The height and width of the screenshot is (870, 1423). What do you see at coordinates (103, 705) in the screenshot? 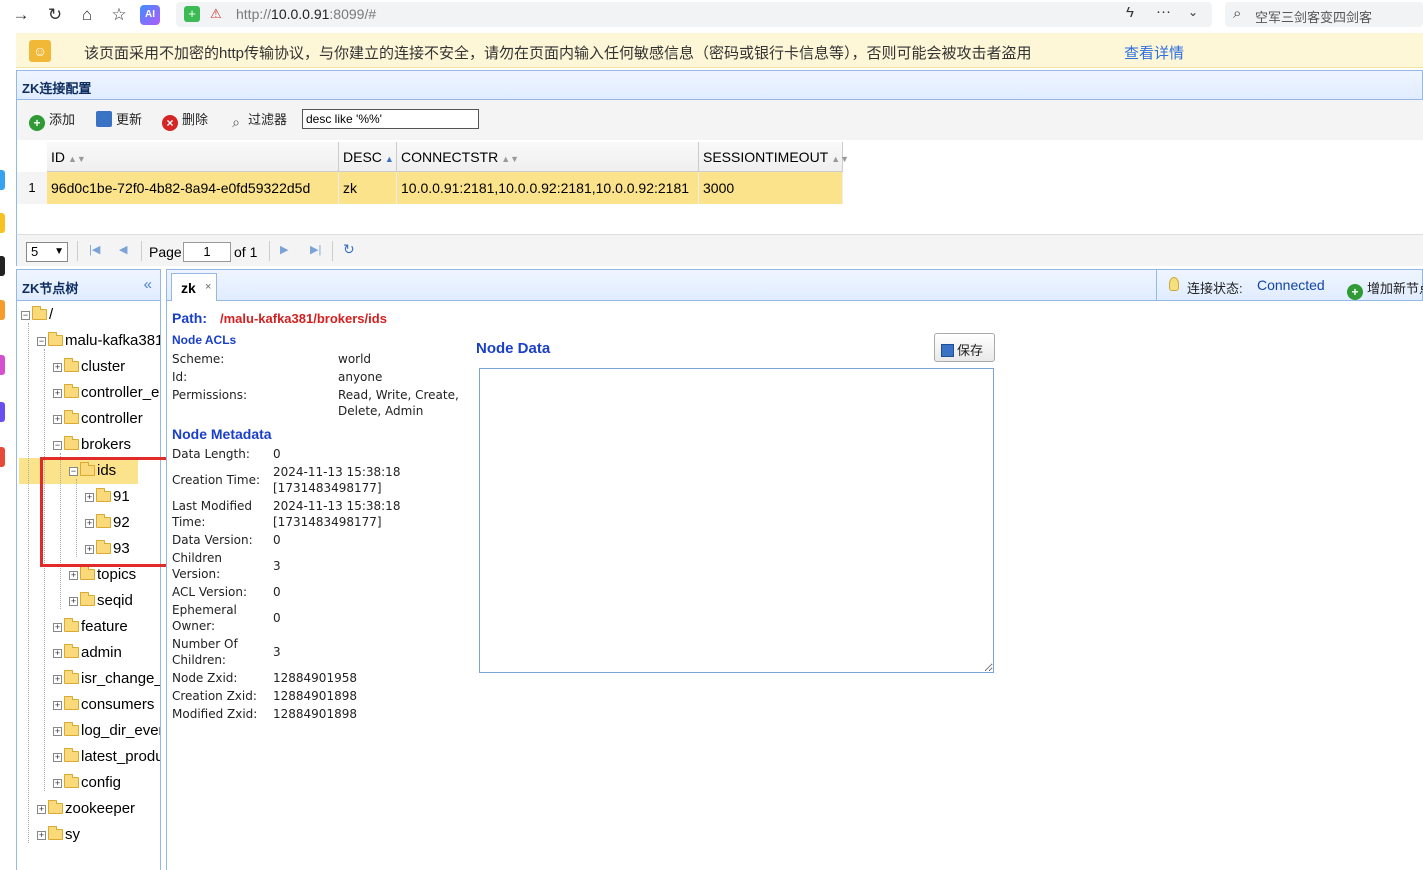
I see `tree-node-consumers: + consumers` at bounding box center [103, 705].